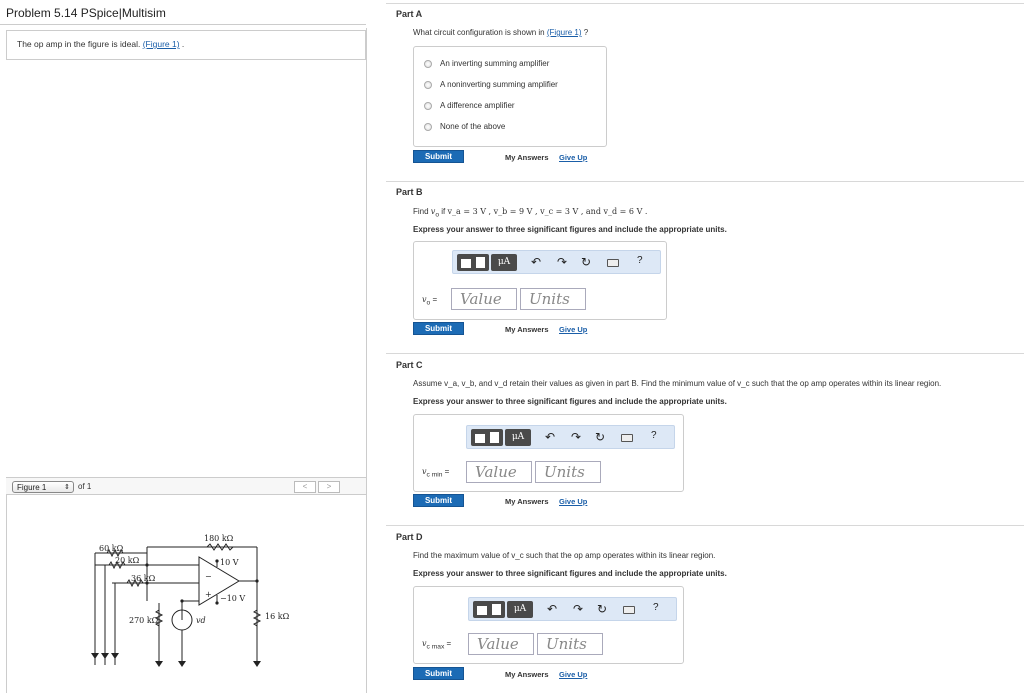 This screenshot has height=693, width=1024. What do you see at coordinates (443, 211) in the screenshot?
I see `part-b-question-if: if` at bounding box center [443, 211].